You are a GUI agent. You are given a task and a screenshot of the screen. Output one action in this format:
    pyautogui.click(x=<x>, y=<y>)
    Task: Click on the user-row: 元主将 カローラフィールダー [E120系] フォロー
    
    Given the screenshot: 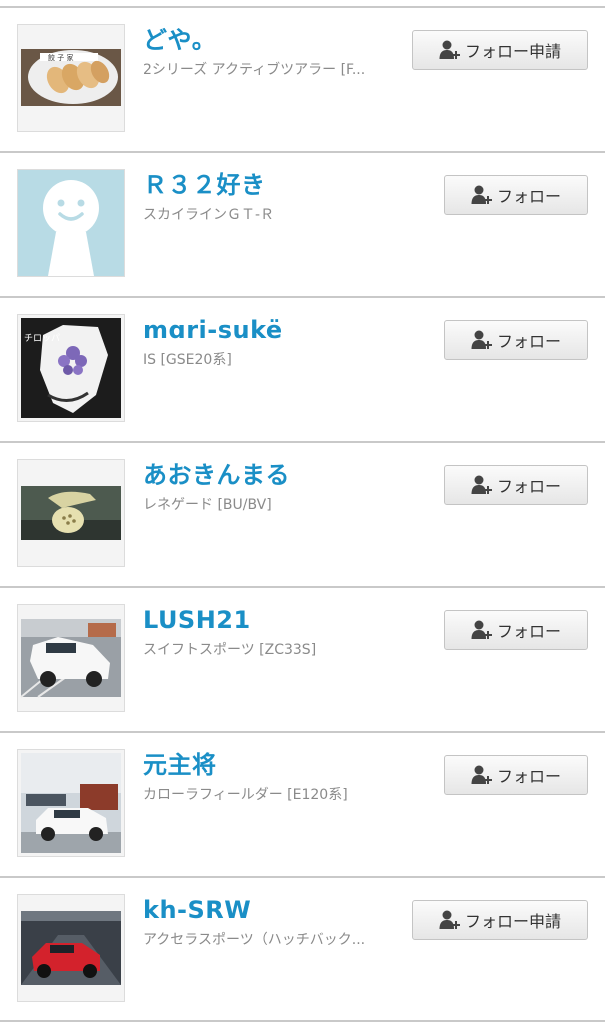 What is the action you would take?
    pyautogui.click(x=302, y=803)
    